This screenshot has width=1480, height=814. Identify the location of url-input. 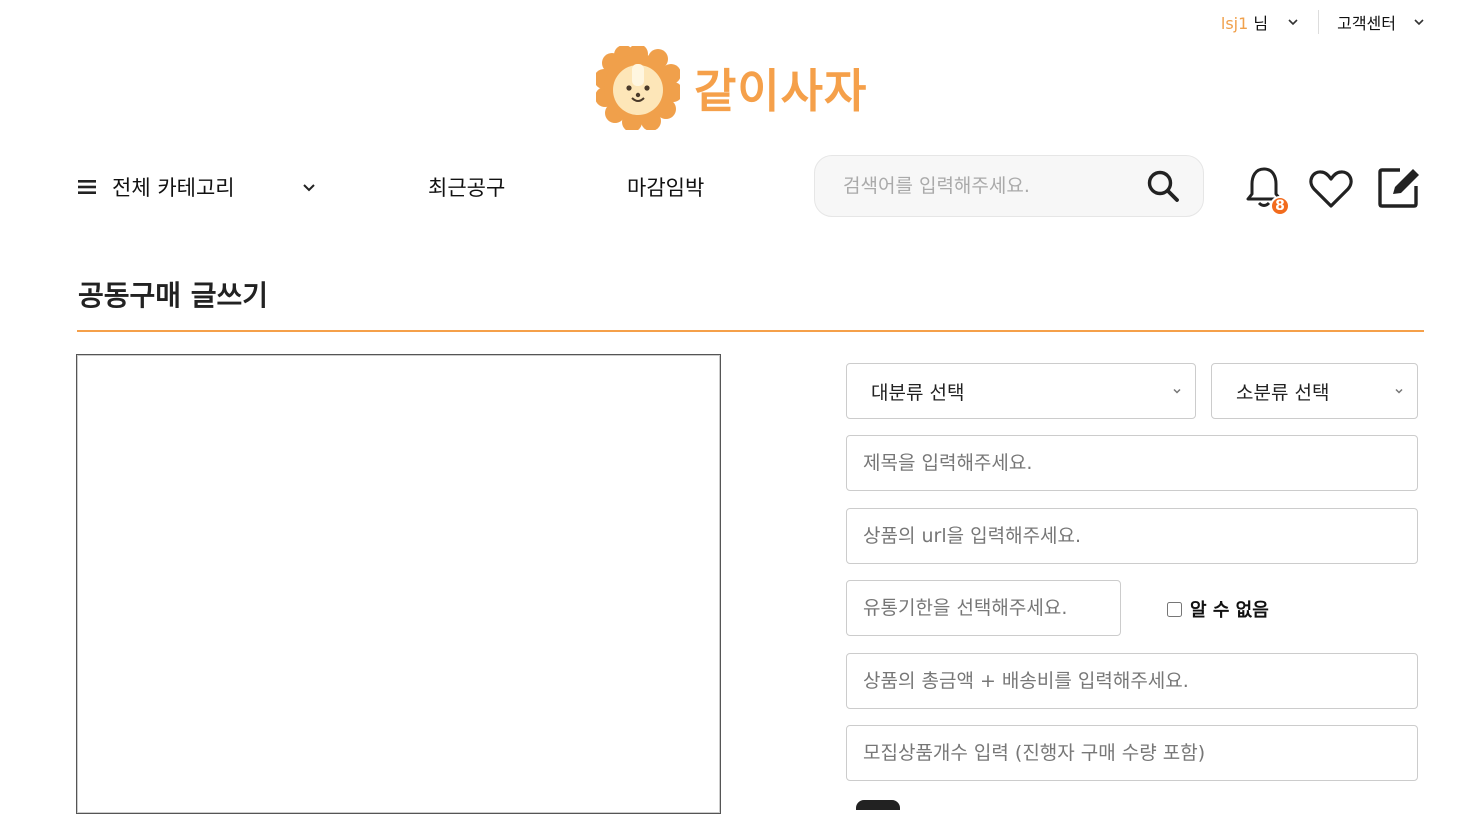
(1132, 536).